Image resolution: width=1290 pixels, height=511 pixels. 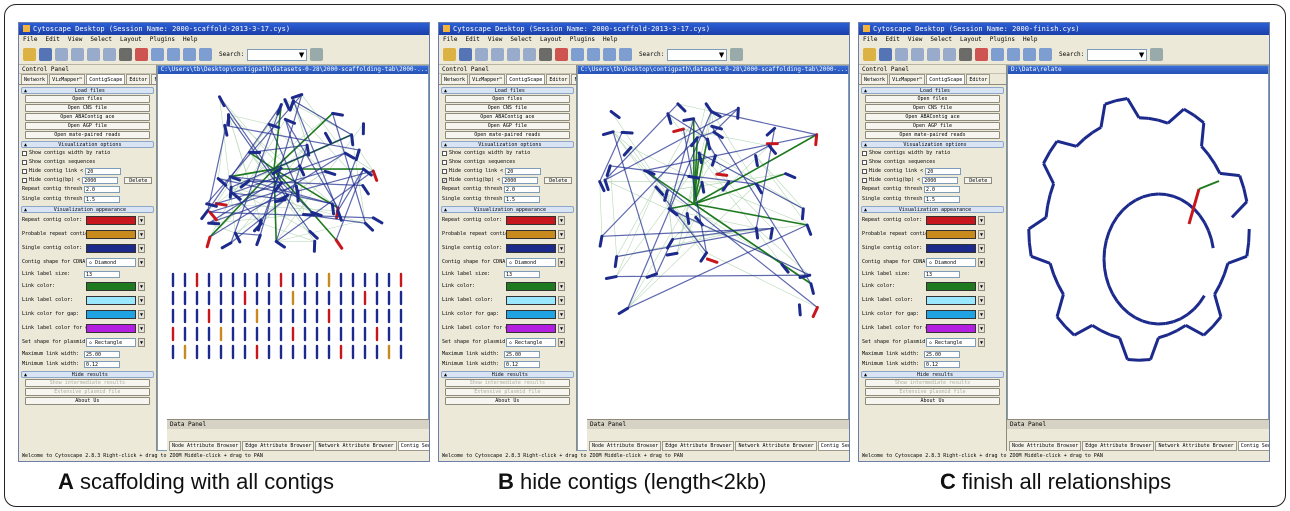 I want to click on menu-view: View, so click(x=495, y=39).